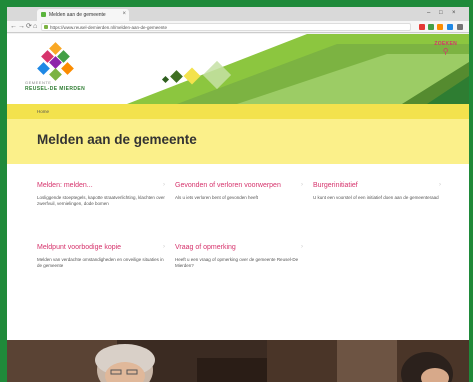  What do you see at coordinates (13, 27) in the screenshot?
I see `back-icon: ←` at bounding box center [13, 27].